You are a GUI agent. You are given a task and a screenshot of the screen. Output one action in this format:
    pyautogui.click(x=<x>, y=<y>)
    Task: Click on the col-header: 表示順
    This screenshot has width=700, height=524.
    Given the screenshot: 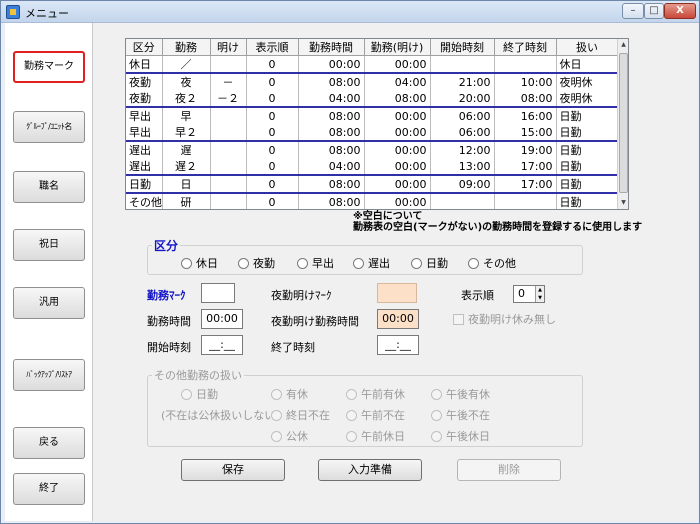 What is the action you would take?
    pyautogui.click(x=272, y=47)
    